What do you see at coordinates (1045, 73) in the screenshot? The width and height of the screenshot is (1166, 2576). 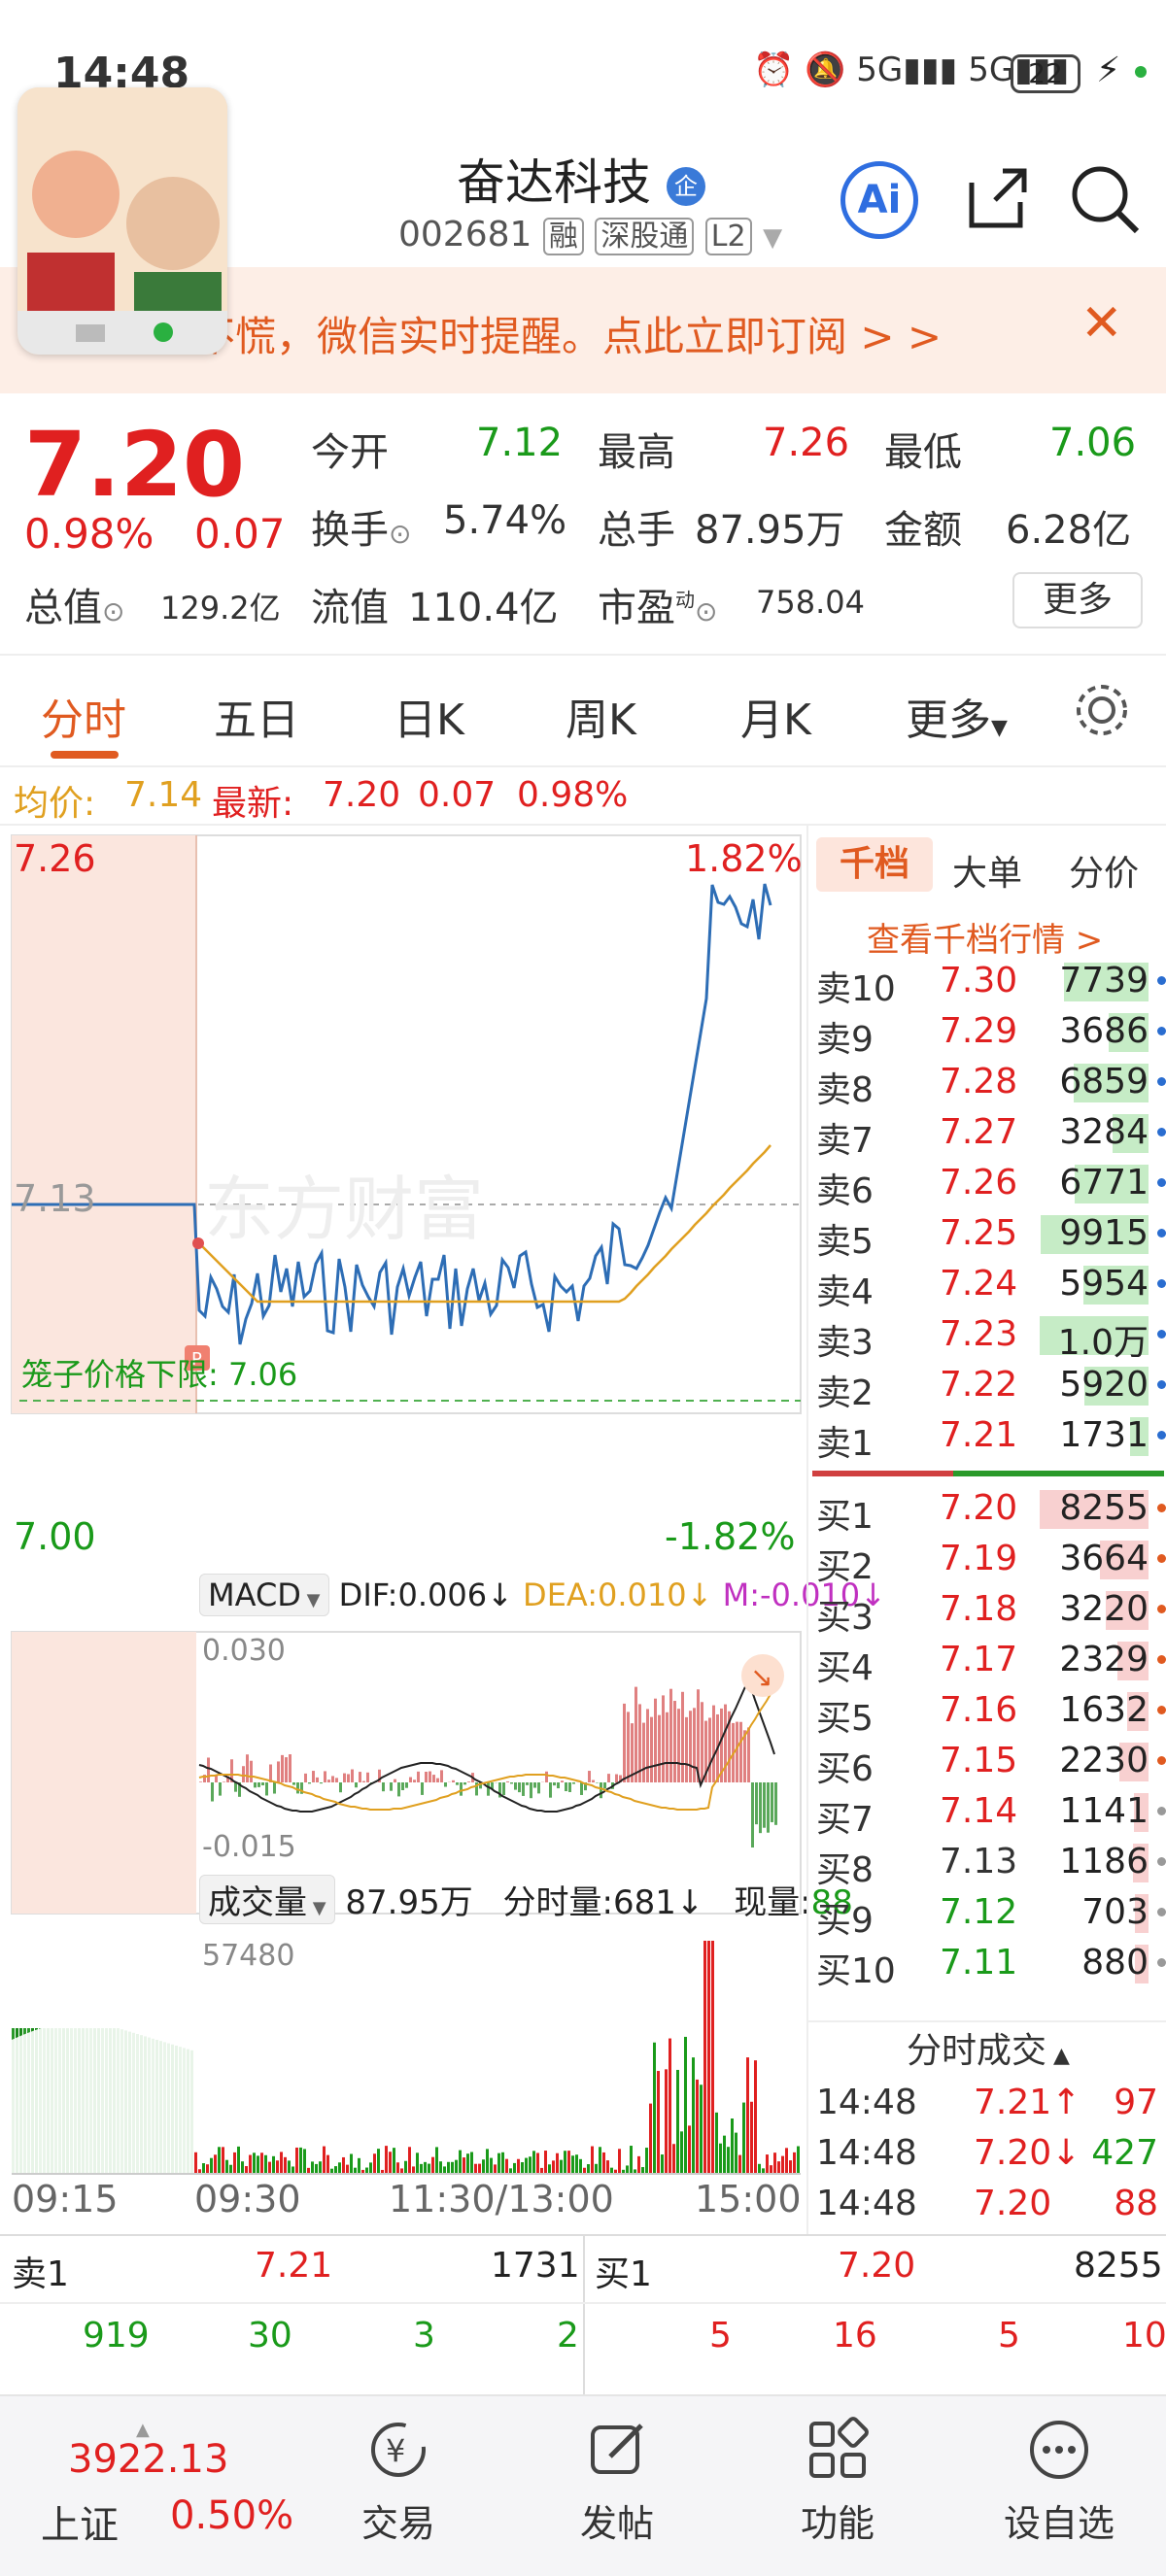 I see `battery-indicator: 22` at bounding box center [1045, 73].